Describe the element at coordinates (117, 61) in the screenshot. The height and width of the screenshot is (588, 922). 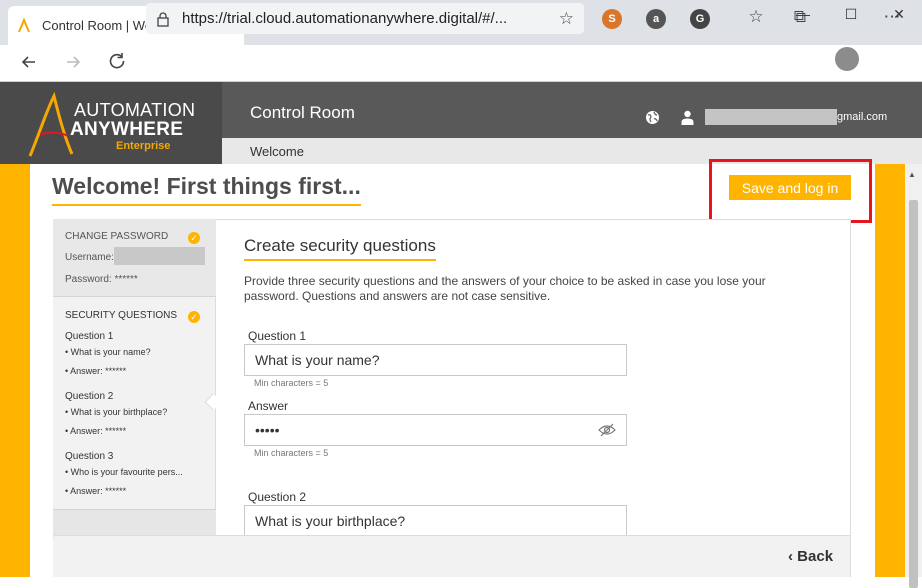
I see `refresh-icon` at that location.